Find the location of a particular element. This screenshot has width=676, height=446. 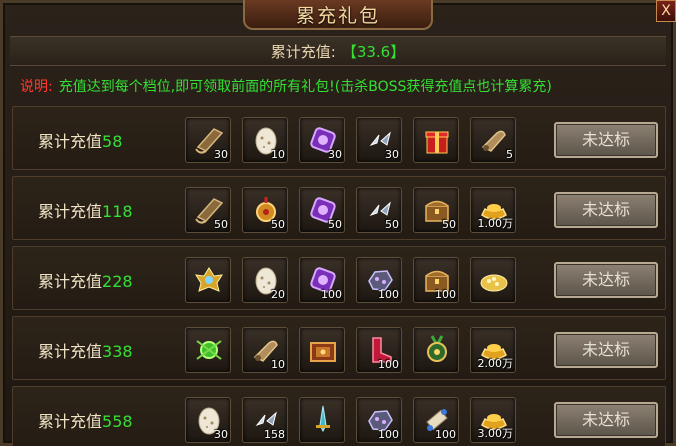

tier-title: 累计充值338 is located at coordinates (85, 350).